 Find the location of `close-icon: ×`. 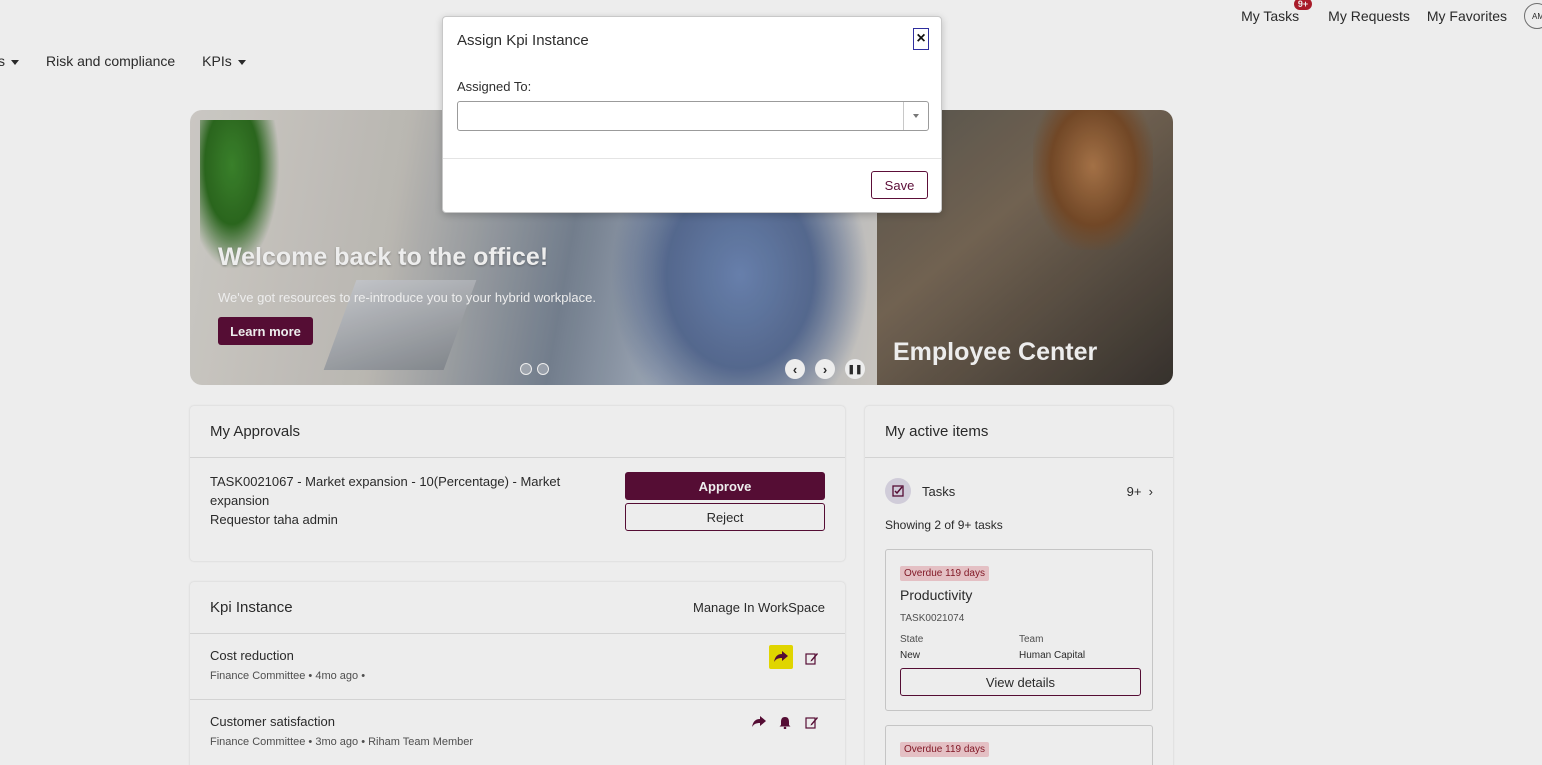

close-icon: × is located at coordinates (921, 39).